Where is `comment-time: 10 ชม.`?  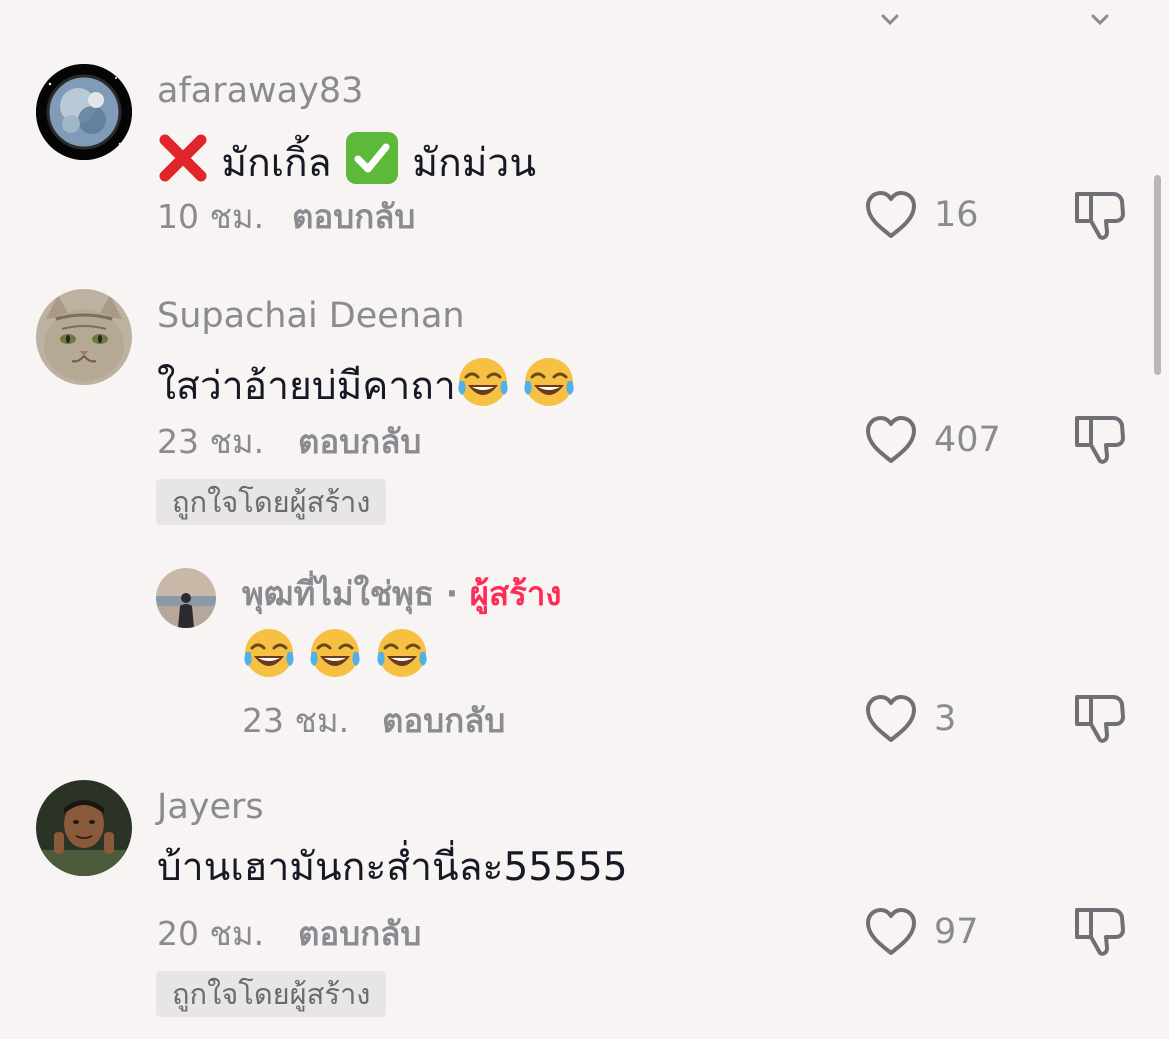 comment-time: 10 ชม. is located at coordinates (211, 216).